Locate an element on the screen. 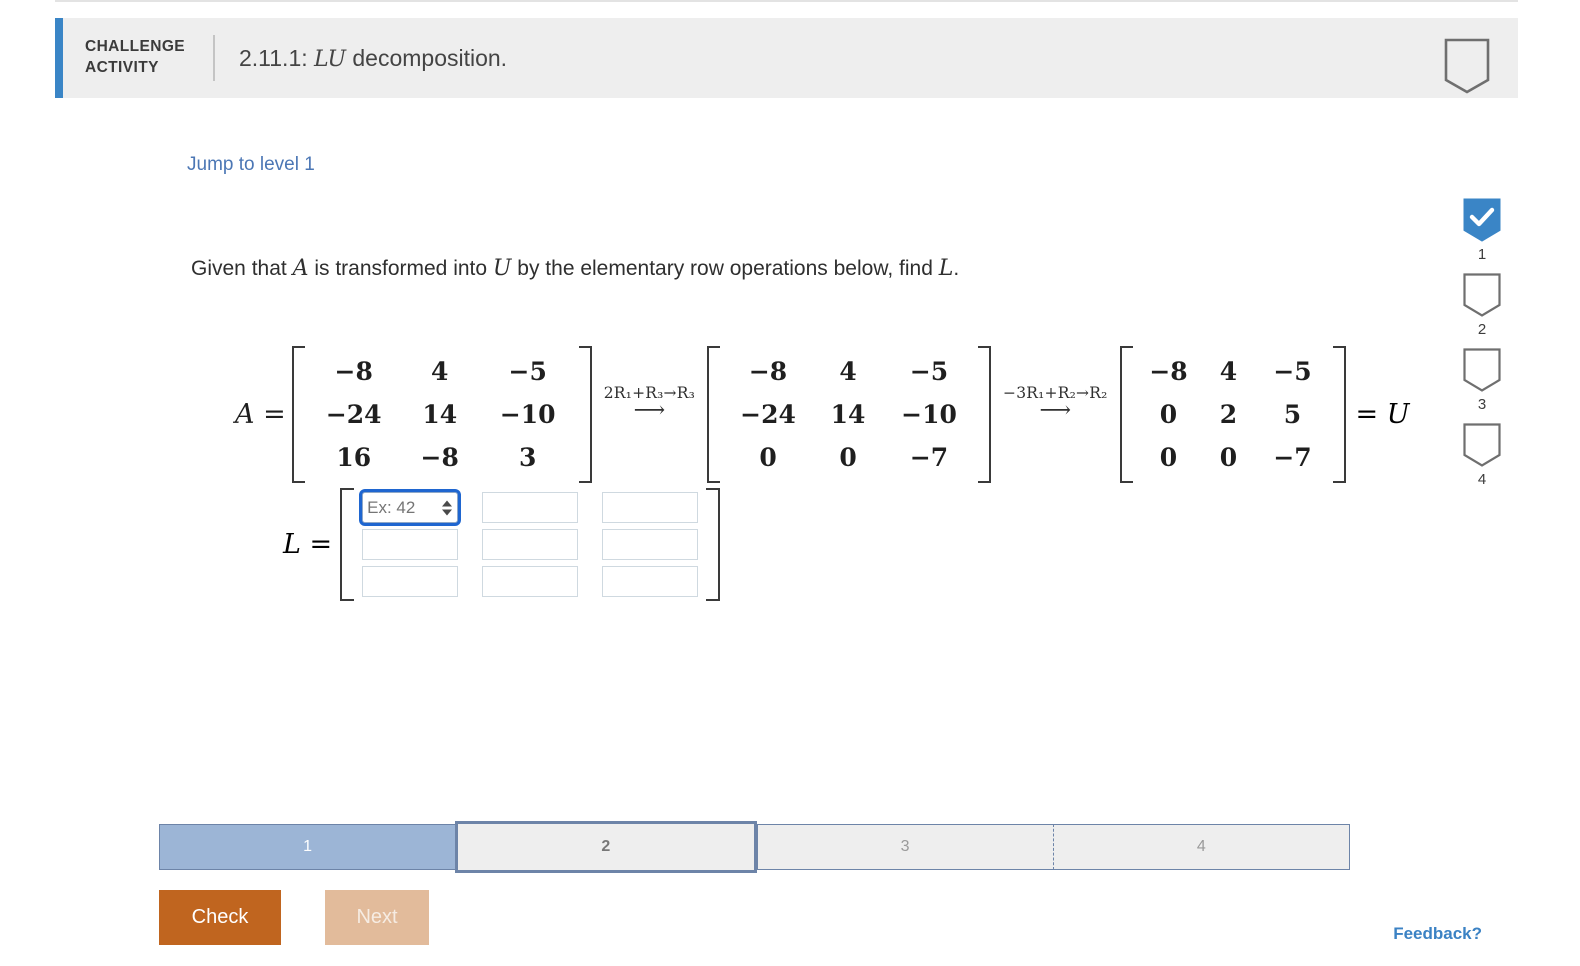 This screenshot has width=1580, height=966. matrix-cell: −24 is located at coordinates (353, 414).